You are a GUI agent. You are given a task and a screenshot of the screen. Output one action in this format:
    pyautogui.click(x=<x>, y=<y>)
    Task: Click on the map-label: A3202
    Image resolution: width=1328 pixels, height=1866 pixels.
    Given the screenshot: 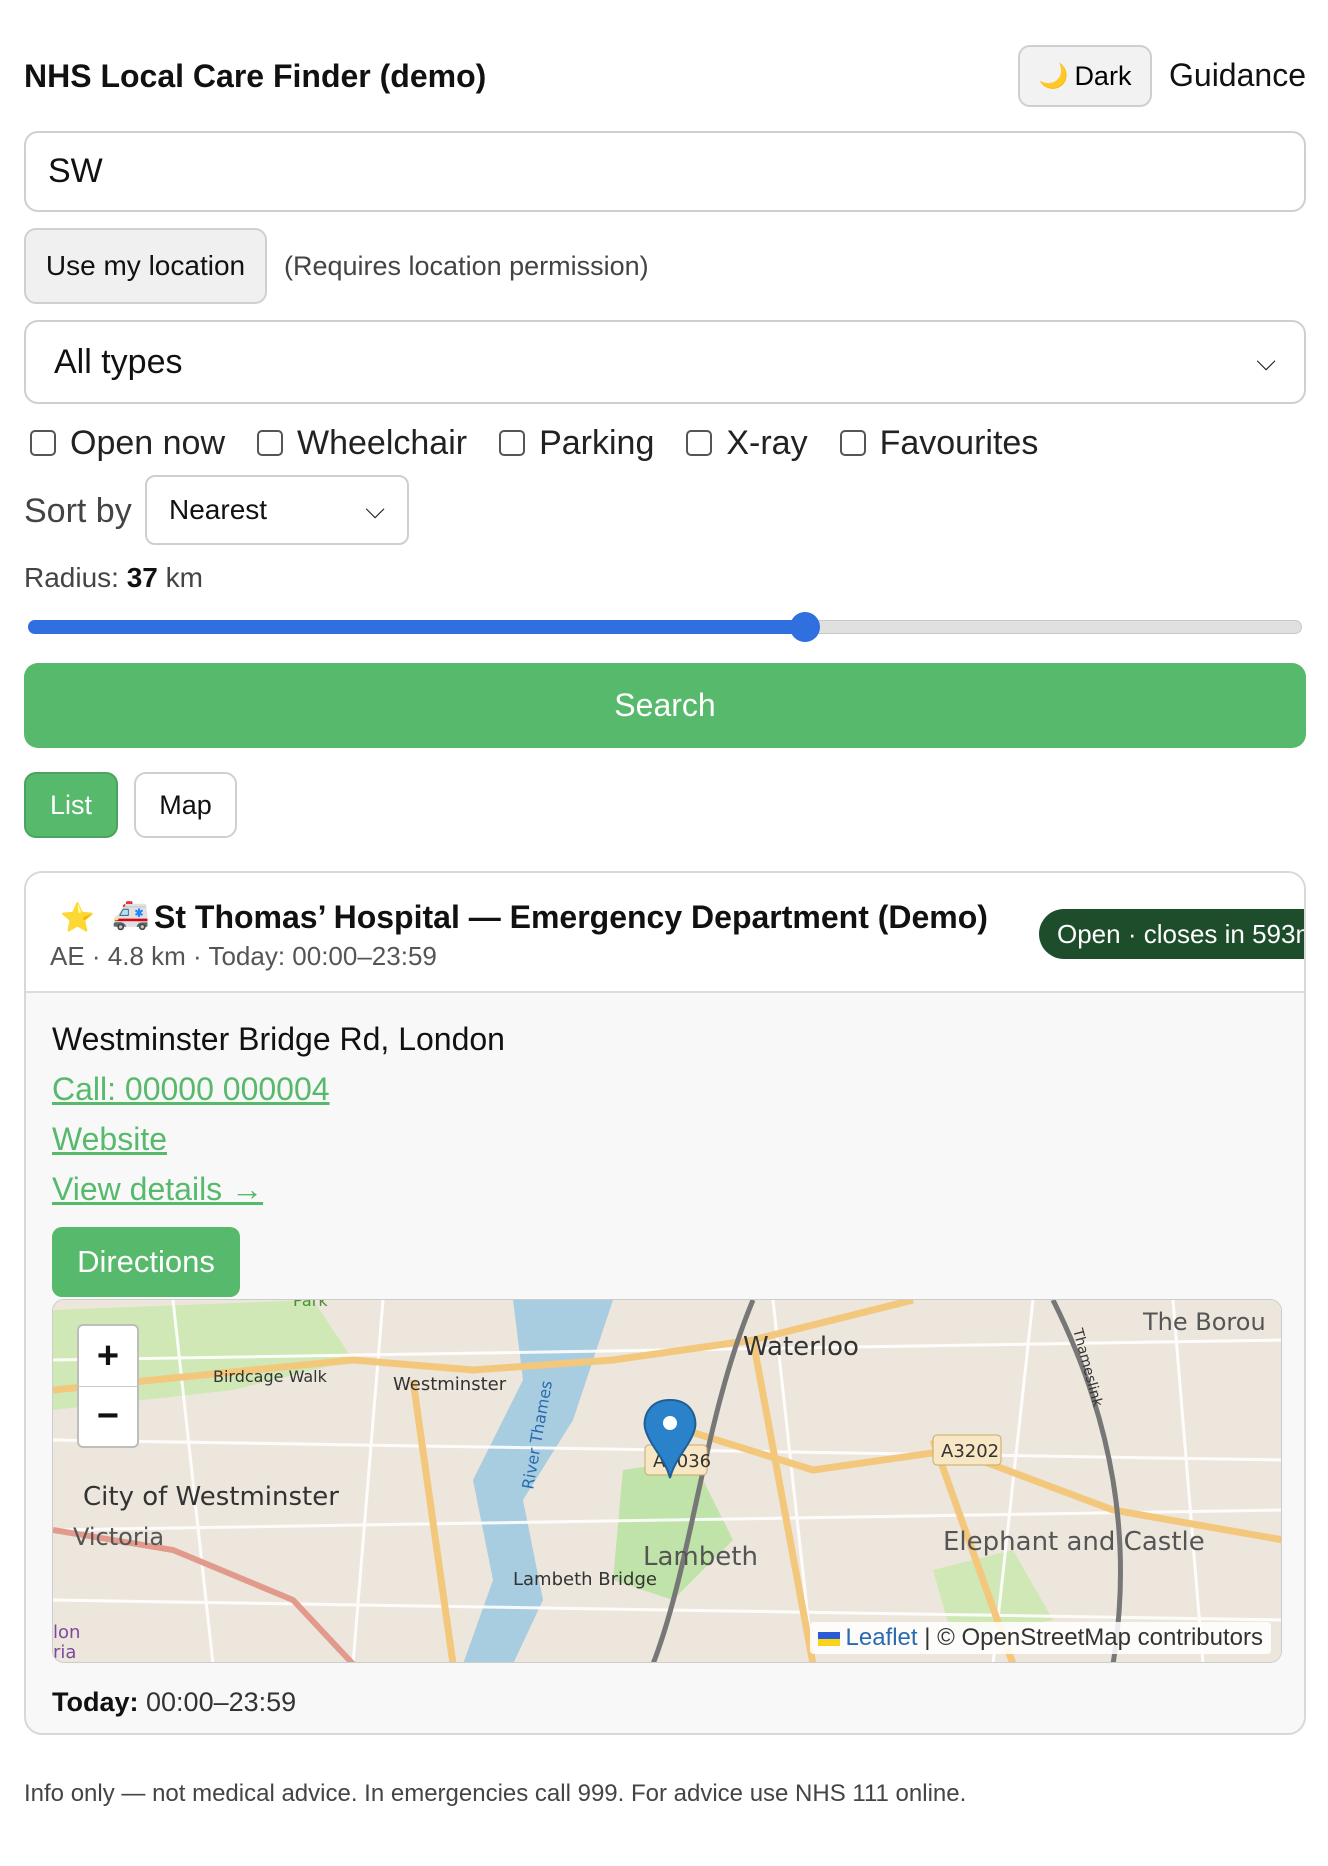 What is the action you would take?
    pyautogui.click(x=970, y=1451)
    